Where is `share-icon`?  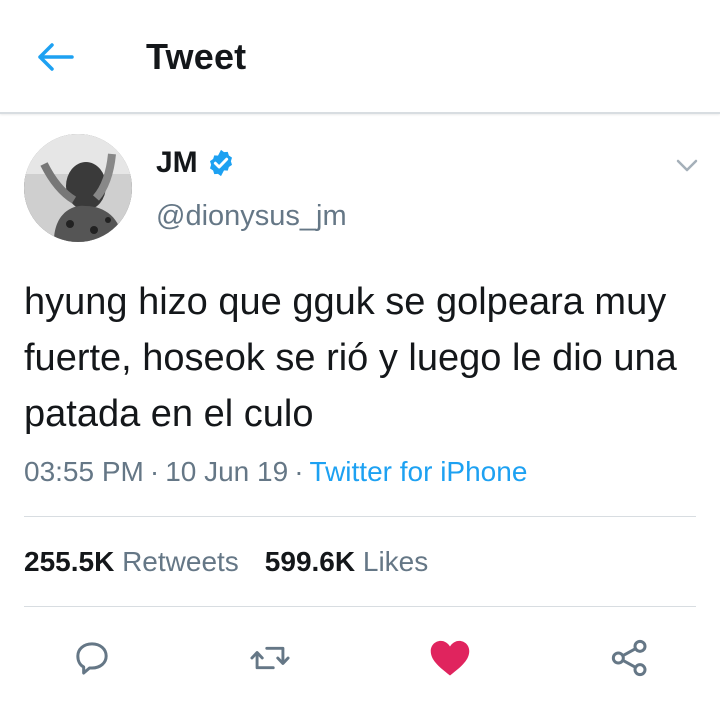
share-icon is located at coordinates (629, 658).